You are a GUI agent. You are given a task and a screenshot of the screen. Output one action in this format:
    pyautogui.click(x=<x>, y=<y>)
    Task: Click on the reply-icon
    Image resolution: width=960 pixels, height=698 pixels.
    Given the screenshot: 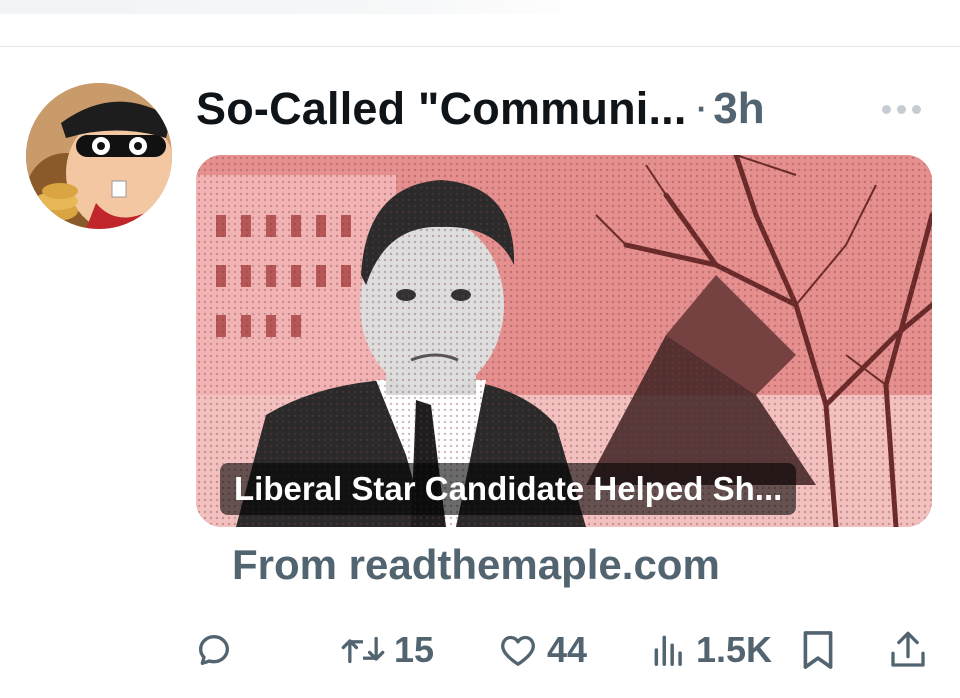 What is the action you would take?
    pyautogui.click(x=214, y=650)
    